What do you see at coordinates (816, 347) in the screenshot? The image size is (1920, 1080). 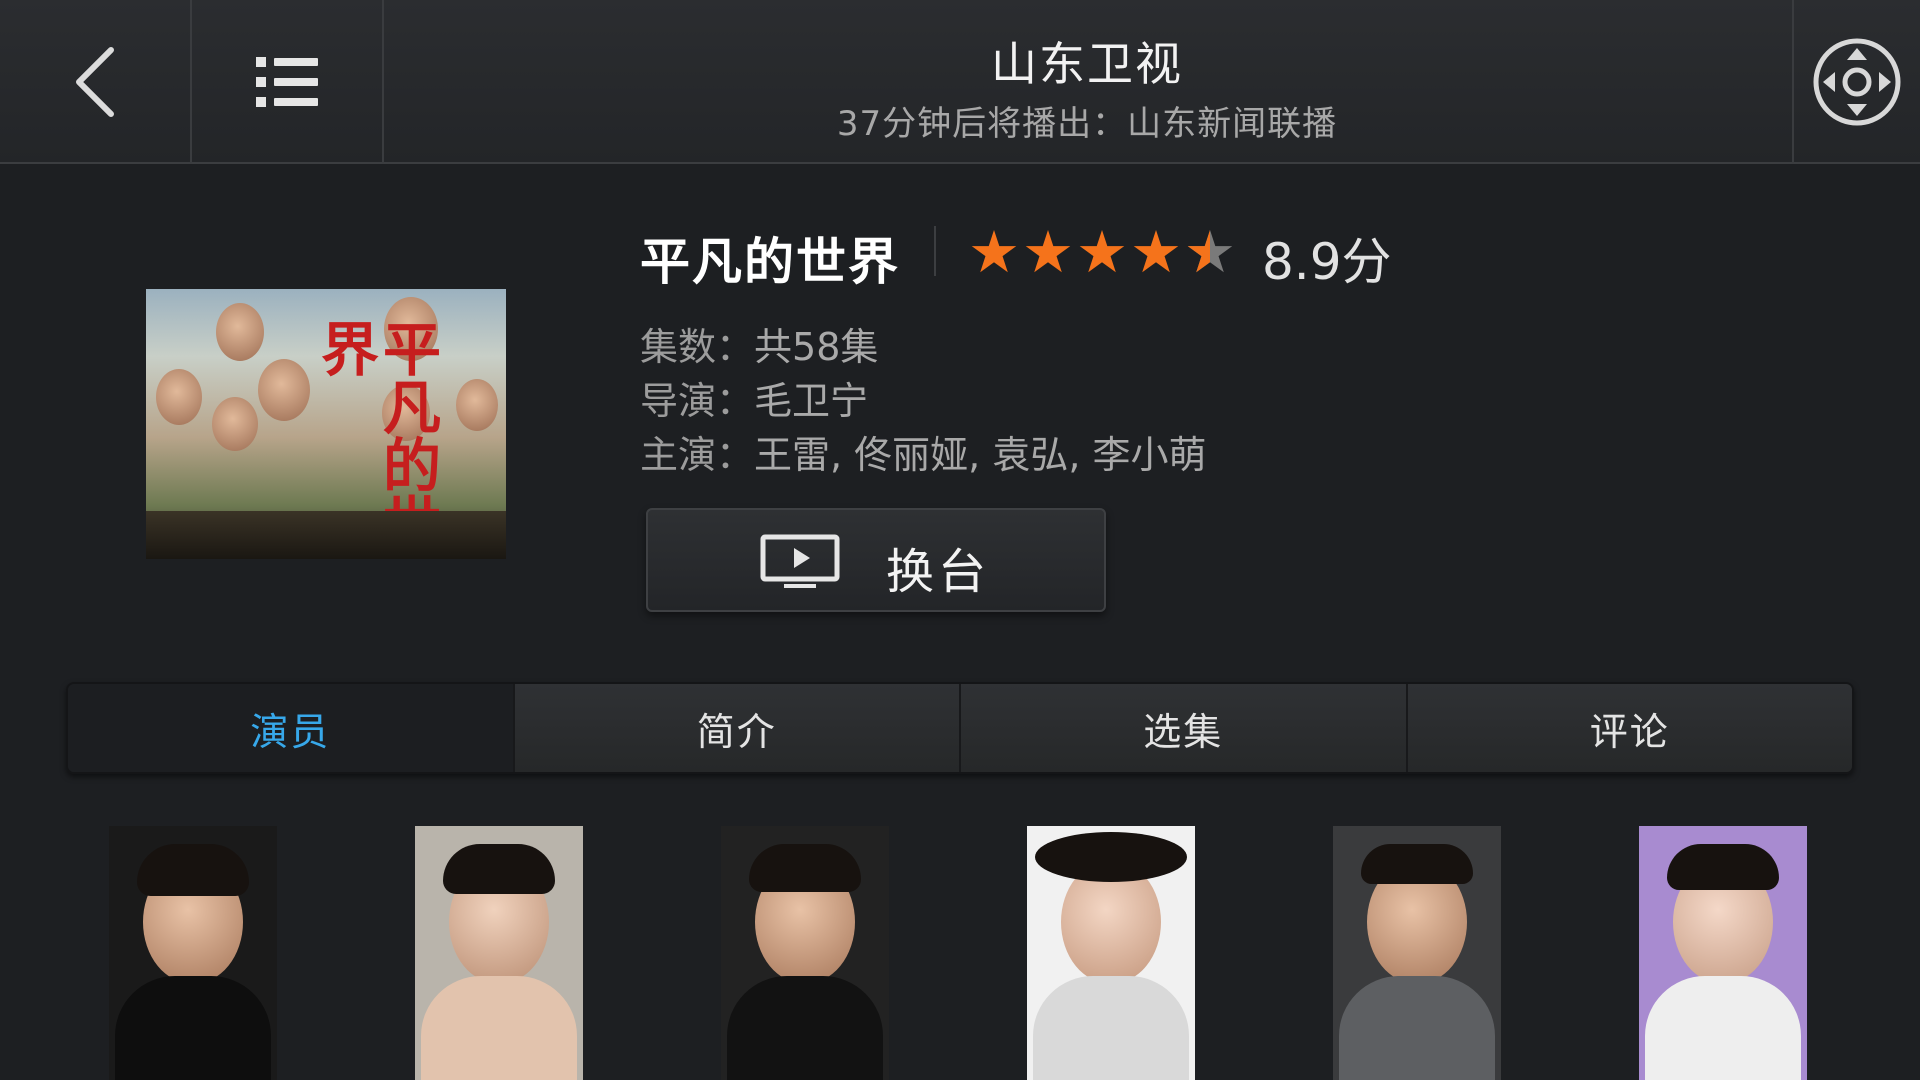 I see `episodes-value: 共58集` at bounding box center [816, 347].